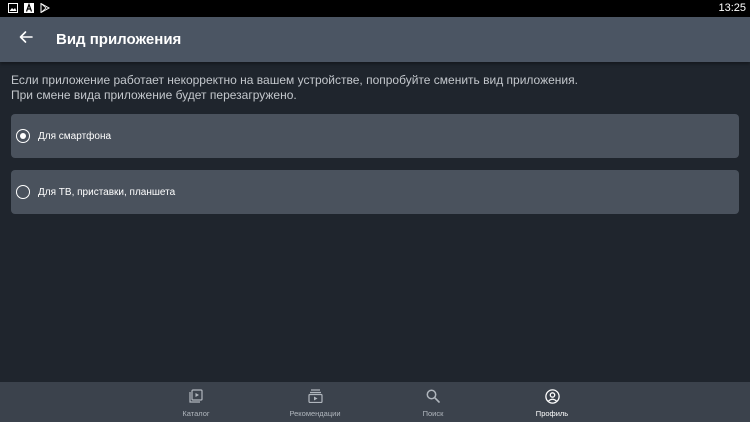 The width and height of the screenshot is (750, 422). What do you see at coordinates (29, 9) in the screenshot?
I see `a-icon` at bounding box center [29, 9].